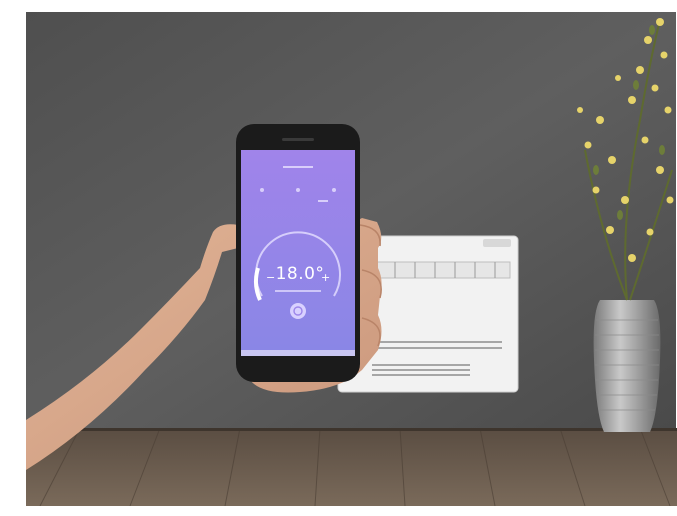 The width and height of the screenshot is (677, 516). Describe the element at coordinates (300, 274) in the screenshot. I see `temperature-display: 18.0°` at that location.